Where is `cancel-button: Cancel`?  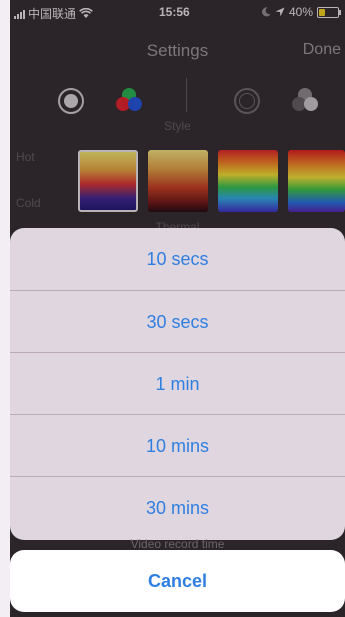
cancel-button: Cancel is located at coordinates (177, 581).